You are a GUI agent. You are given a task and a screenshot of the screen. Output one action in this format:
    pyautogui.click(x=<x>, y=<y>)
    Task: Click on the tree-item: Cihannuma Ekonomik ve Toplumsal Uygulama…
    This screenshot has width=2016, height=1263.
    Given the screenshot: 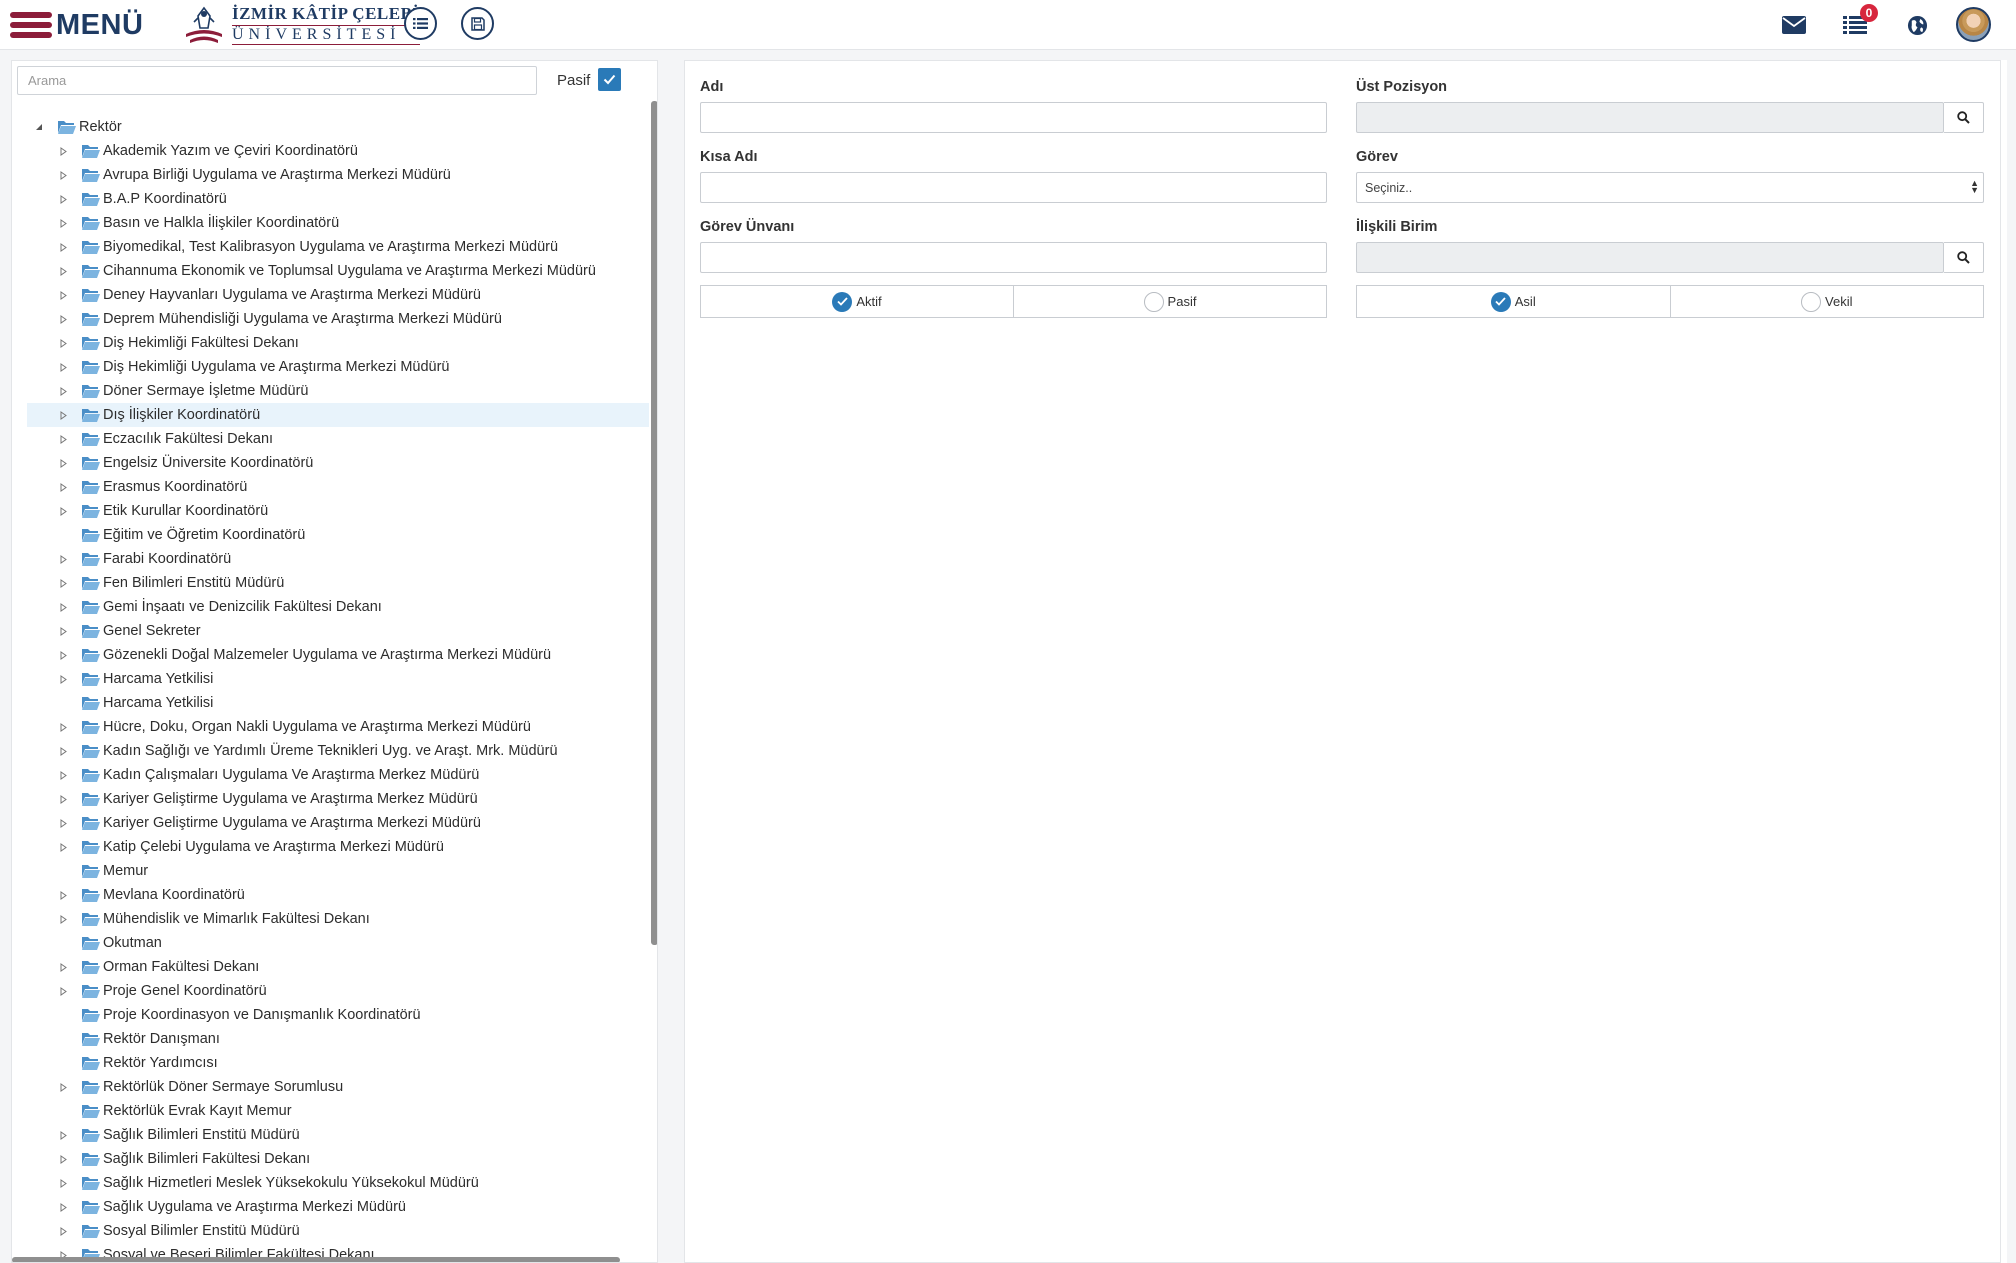 What is the action you would take?
    pyautogui.click(x=338, y=271)
    